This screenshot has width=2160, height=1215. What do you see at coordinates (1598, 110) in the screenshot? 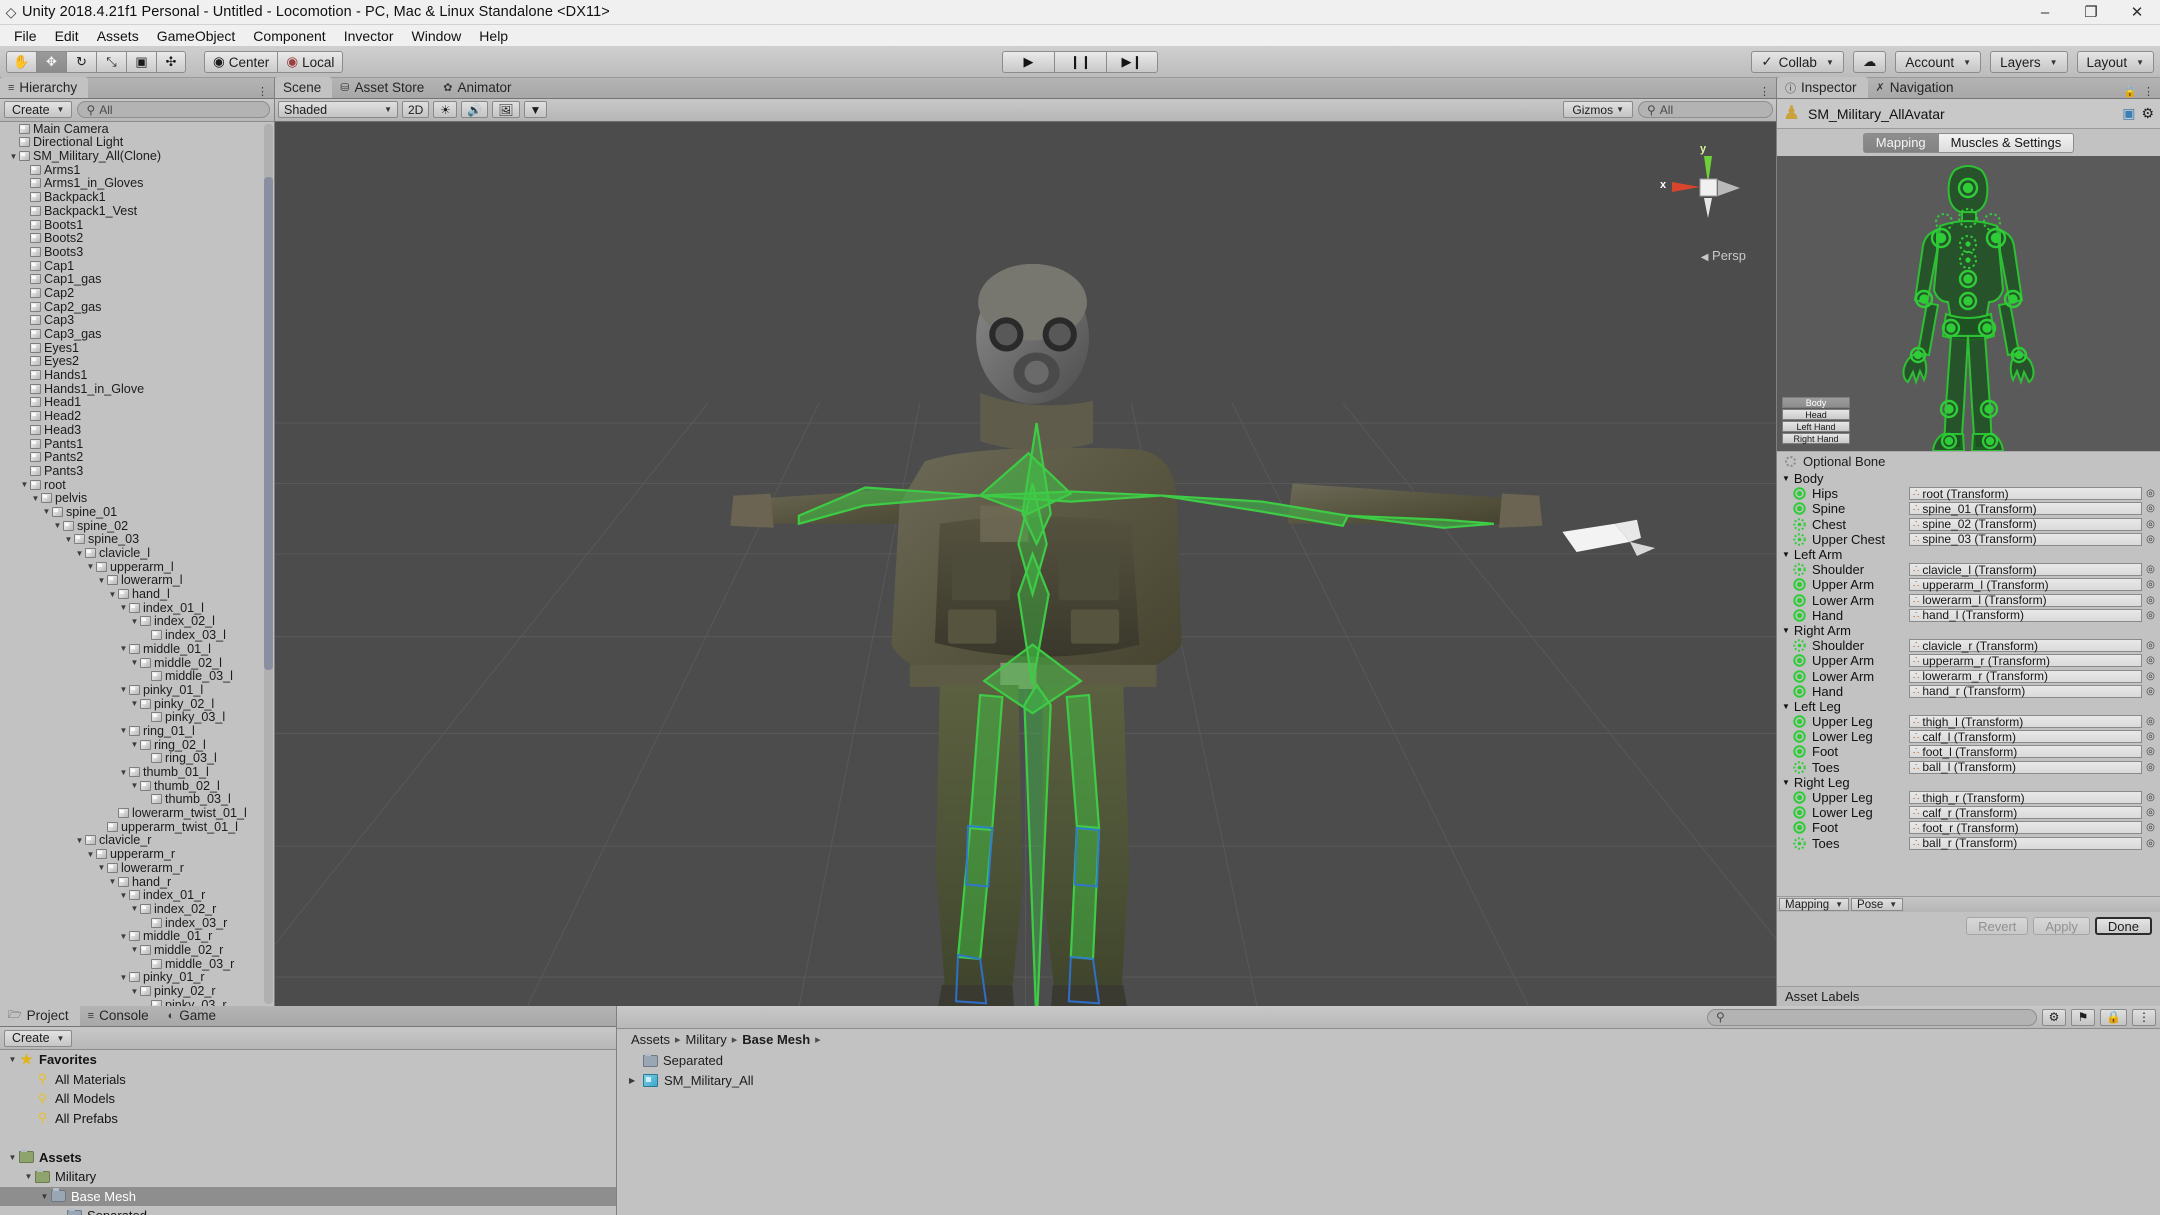
I see `gizmos-dropdown: Gizmos ▼` at bounding box center [1598, 110].